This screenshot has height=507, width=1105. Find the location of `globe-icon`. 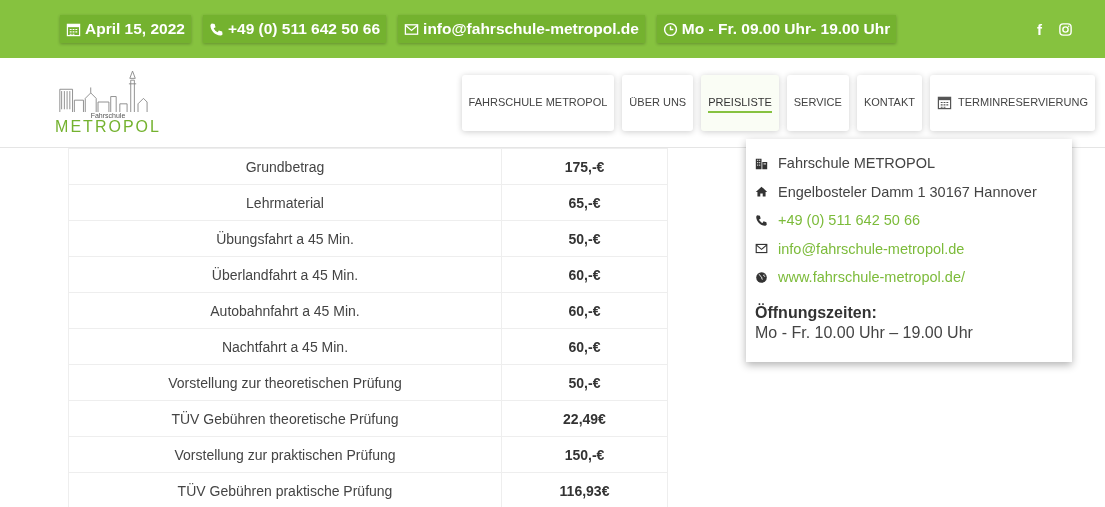

globe-icon is located at coordinates (761, 277).